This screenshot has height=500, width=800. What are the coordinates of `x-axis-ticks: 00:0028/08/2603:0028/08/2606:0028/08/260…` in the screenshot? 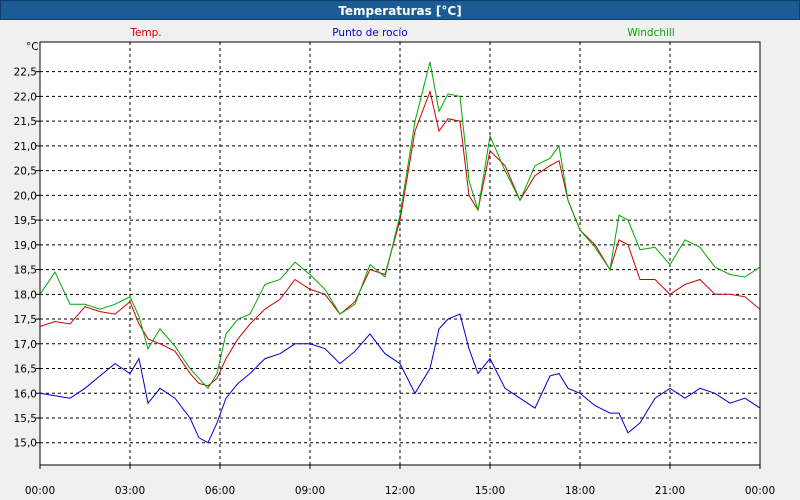 It's located at (400, 481).